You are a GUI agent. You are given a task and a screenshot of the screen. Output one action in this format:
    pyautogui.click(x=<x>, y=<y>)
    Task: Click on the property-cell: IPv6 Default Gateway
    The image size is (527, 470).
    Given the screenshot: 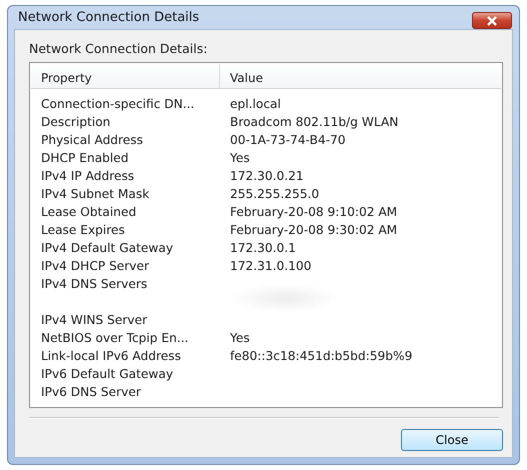 What is the action you would take?
    pyautogui.click(x=107, y=373)
    